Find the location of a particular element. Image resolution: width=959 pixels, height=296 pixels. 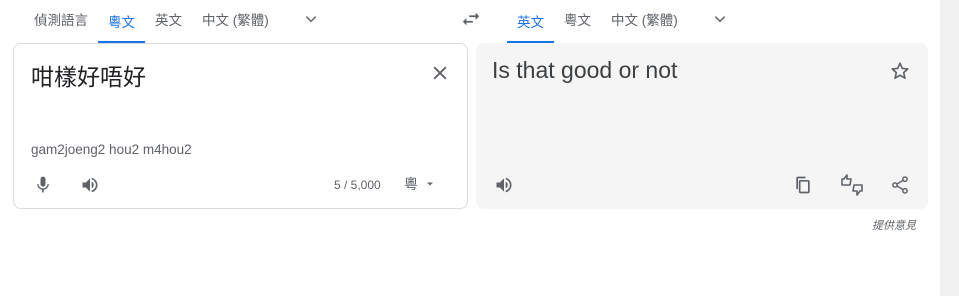

target-tab-chinese-traditional: 中文 (繁體) is located at coordinates (644, 19).